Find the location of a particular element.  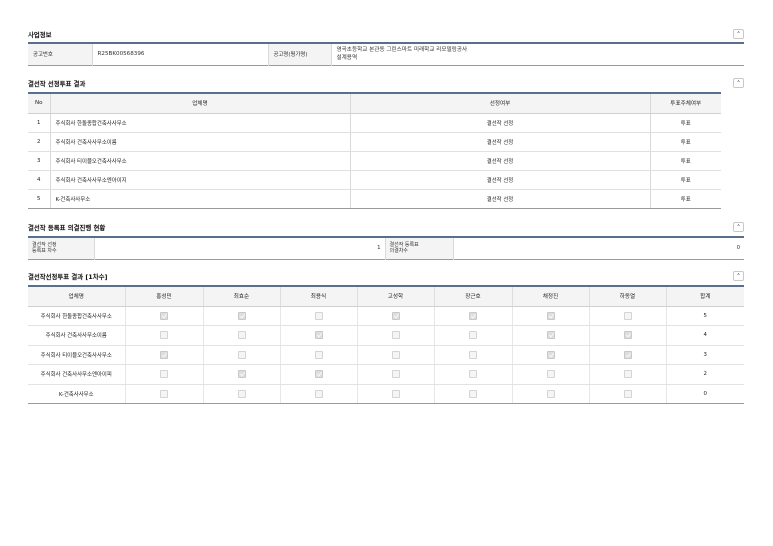

notice-name-label: 공고명(평가명) is located at coordinates (299, 54).